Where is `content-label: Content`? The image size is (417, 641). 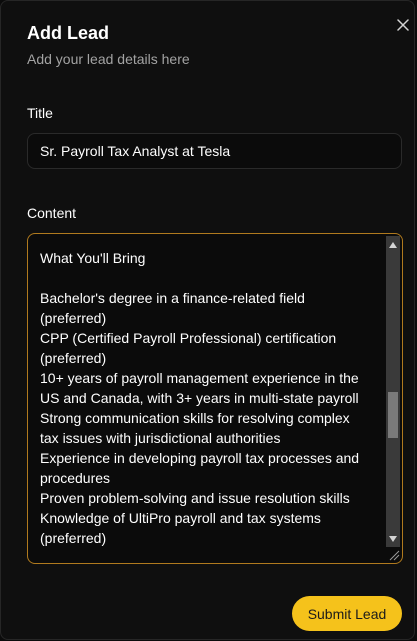
content-label: Content is located at coordinates (52, 213).